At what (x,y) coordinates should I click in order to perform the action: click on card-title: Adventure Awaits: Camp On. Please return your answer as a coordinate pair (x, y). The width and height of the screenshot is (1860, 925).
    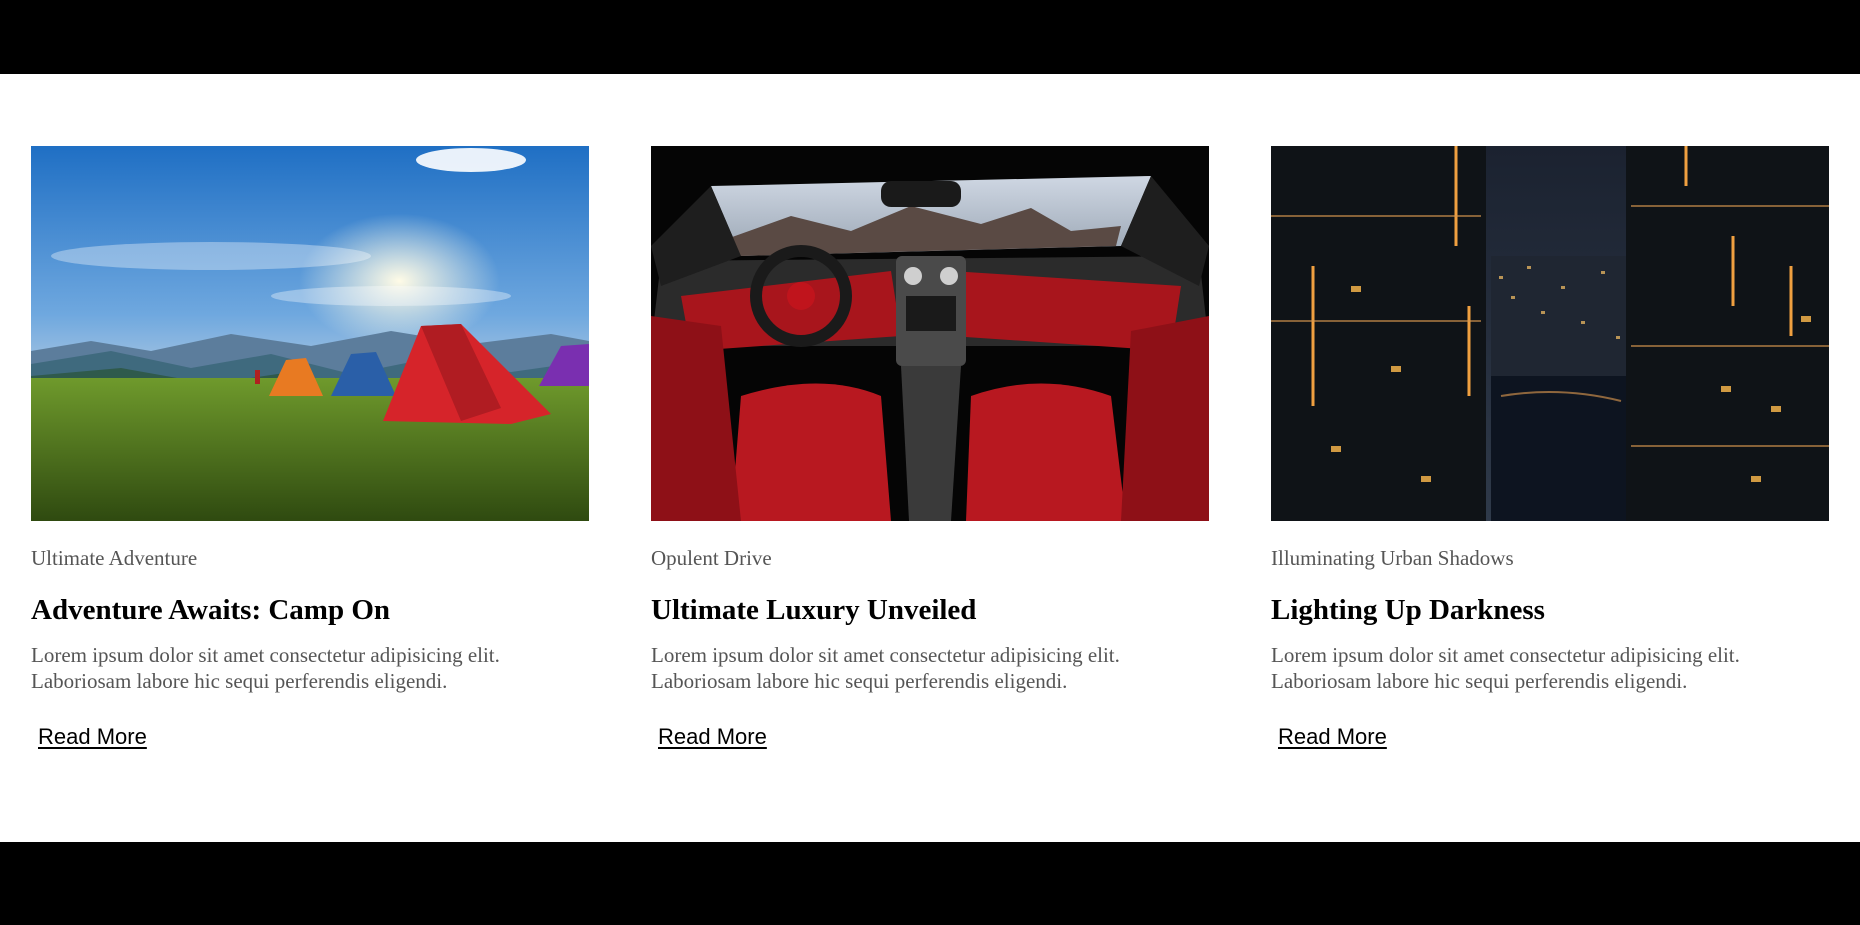
    Looking at the image, I should click on (211, 610).